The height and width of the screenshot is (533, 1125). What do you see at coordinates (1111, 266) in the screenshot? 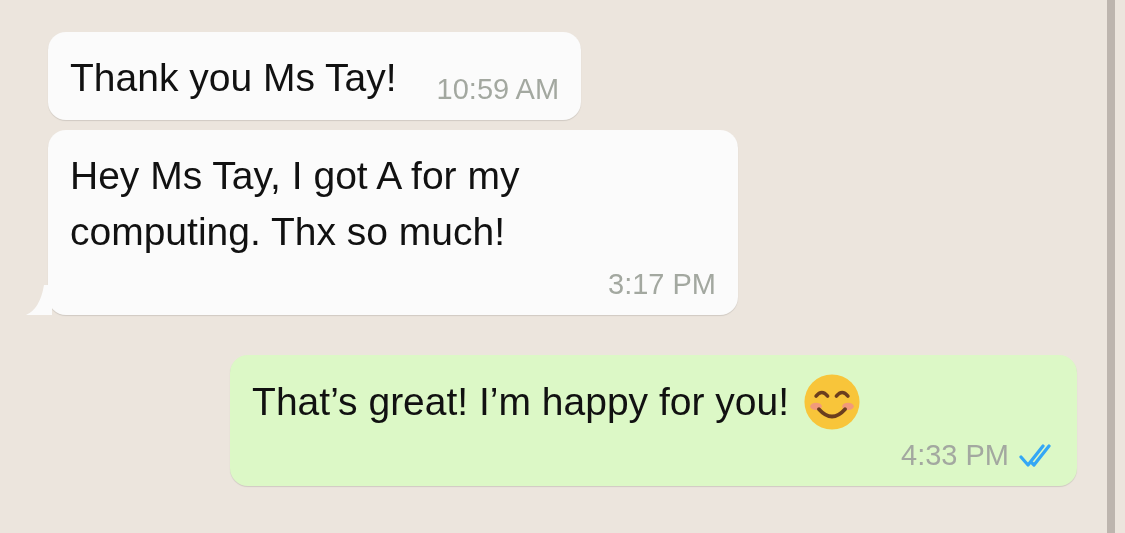
I see `scroll-bar` at bounding box center [1111, 266].